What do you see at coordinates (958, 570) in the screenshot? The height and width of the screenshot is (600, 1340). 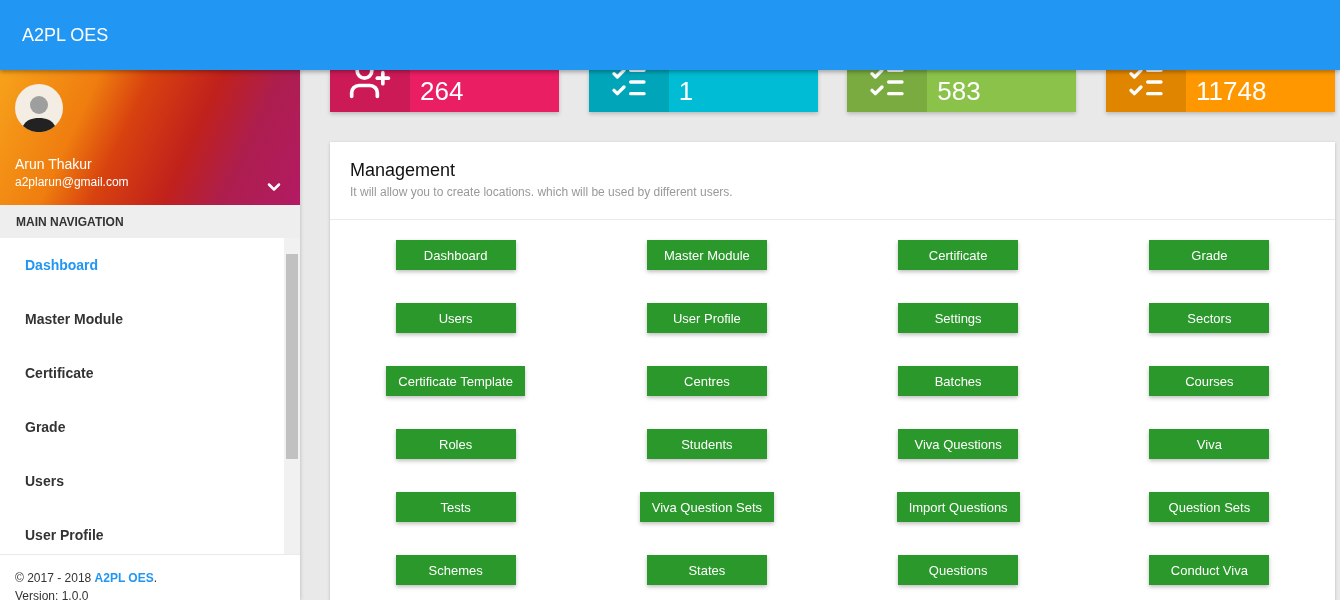 I see `module-button: Questions` at bounding box center [958, 570].